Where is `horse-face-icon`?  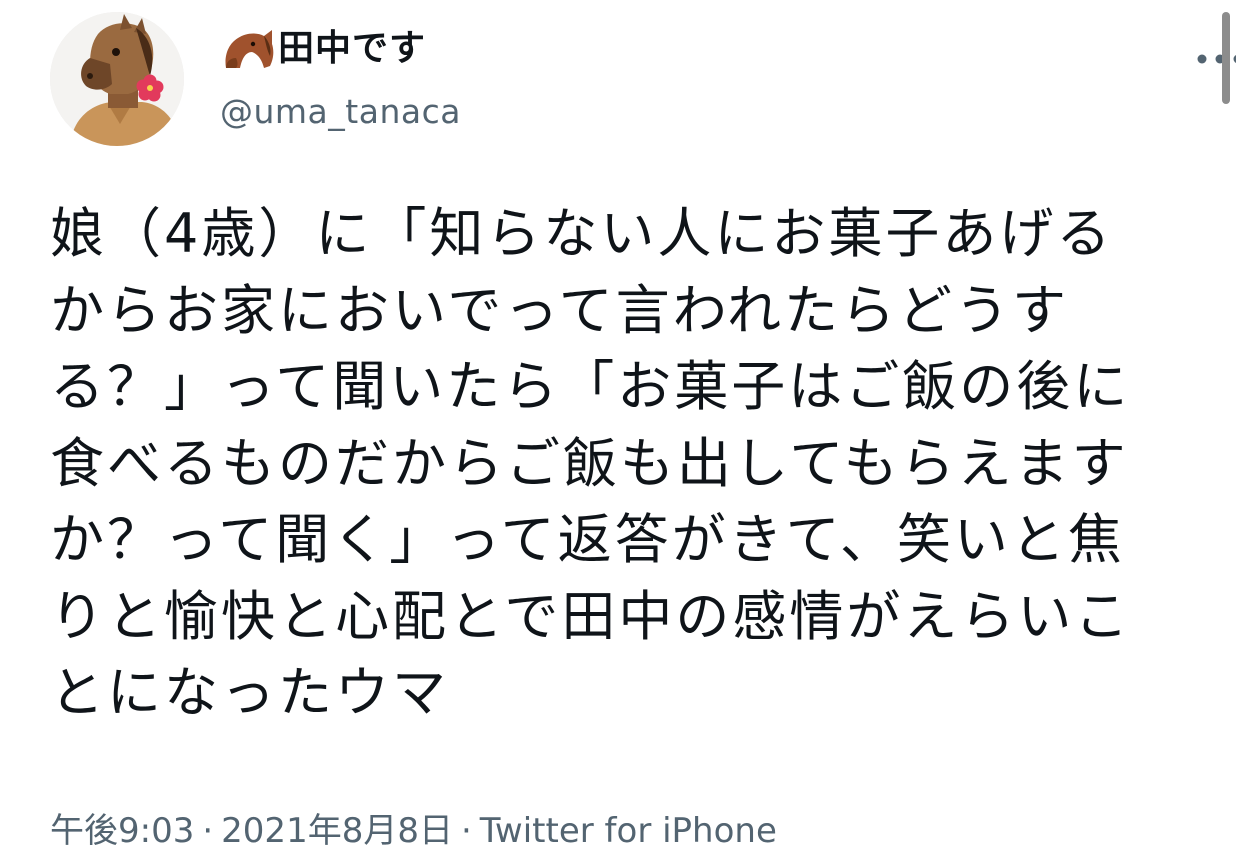 horse-face-icon is located at coordinates (248, 49).